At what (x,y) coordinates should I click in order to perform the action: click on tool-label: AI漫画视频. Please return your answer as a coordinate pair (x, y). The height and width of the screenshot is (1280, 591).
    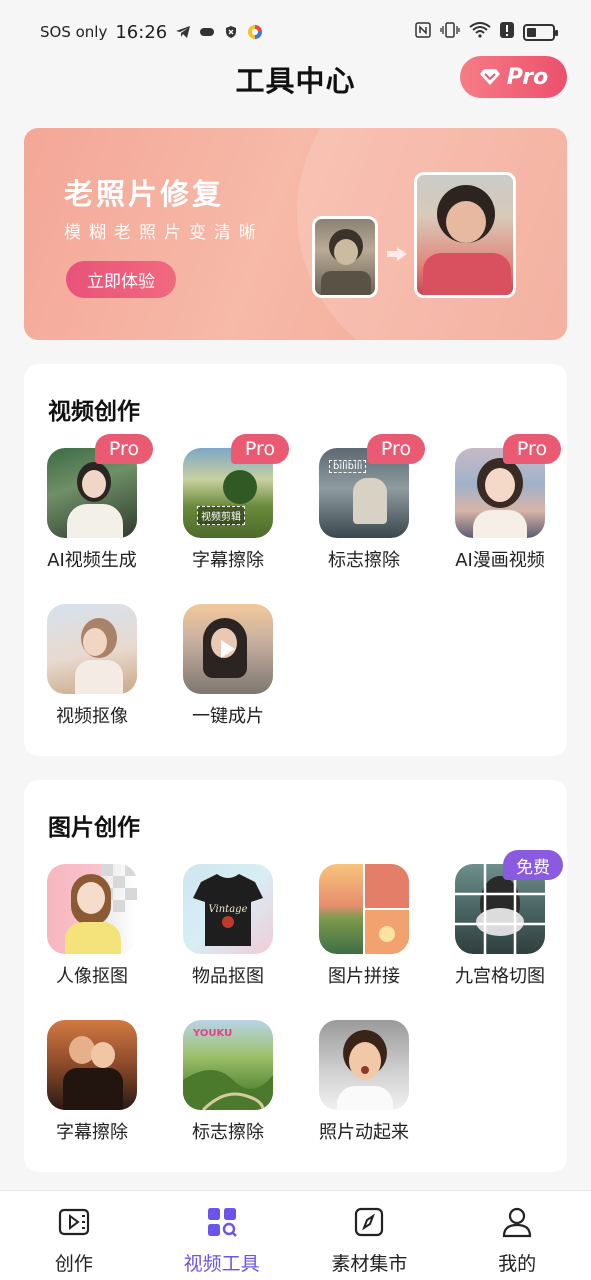
    Looking at the image, I should click on (500, 560).